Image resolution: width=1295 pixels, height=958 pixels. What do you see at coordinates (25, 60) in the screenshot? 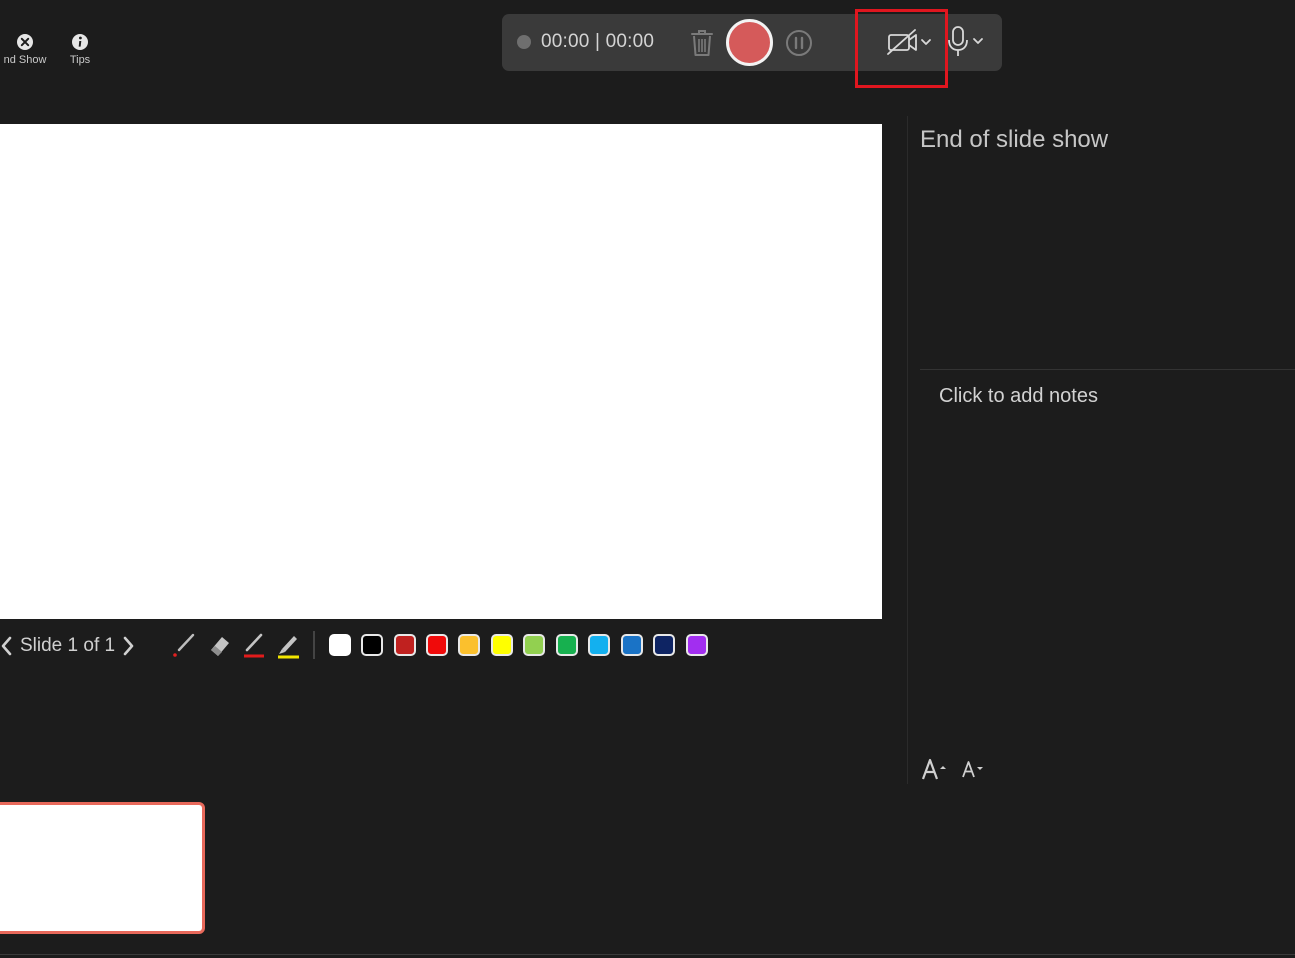
I see `end-show-label: nd Show` at bounding box center [25, 60].